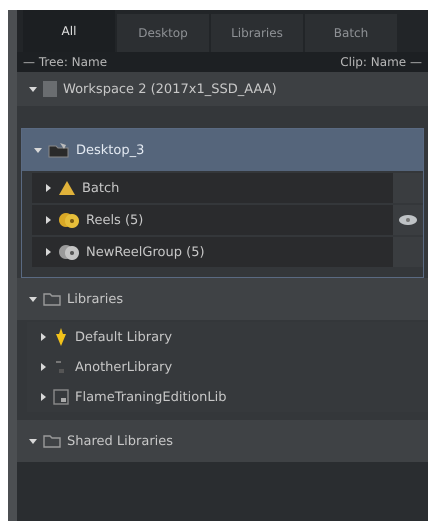  I want to click on item-label: NewReelGroup (5), so click(145, 252).